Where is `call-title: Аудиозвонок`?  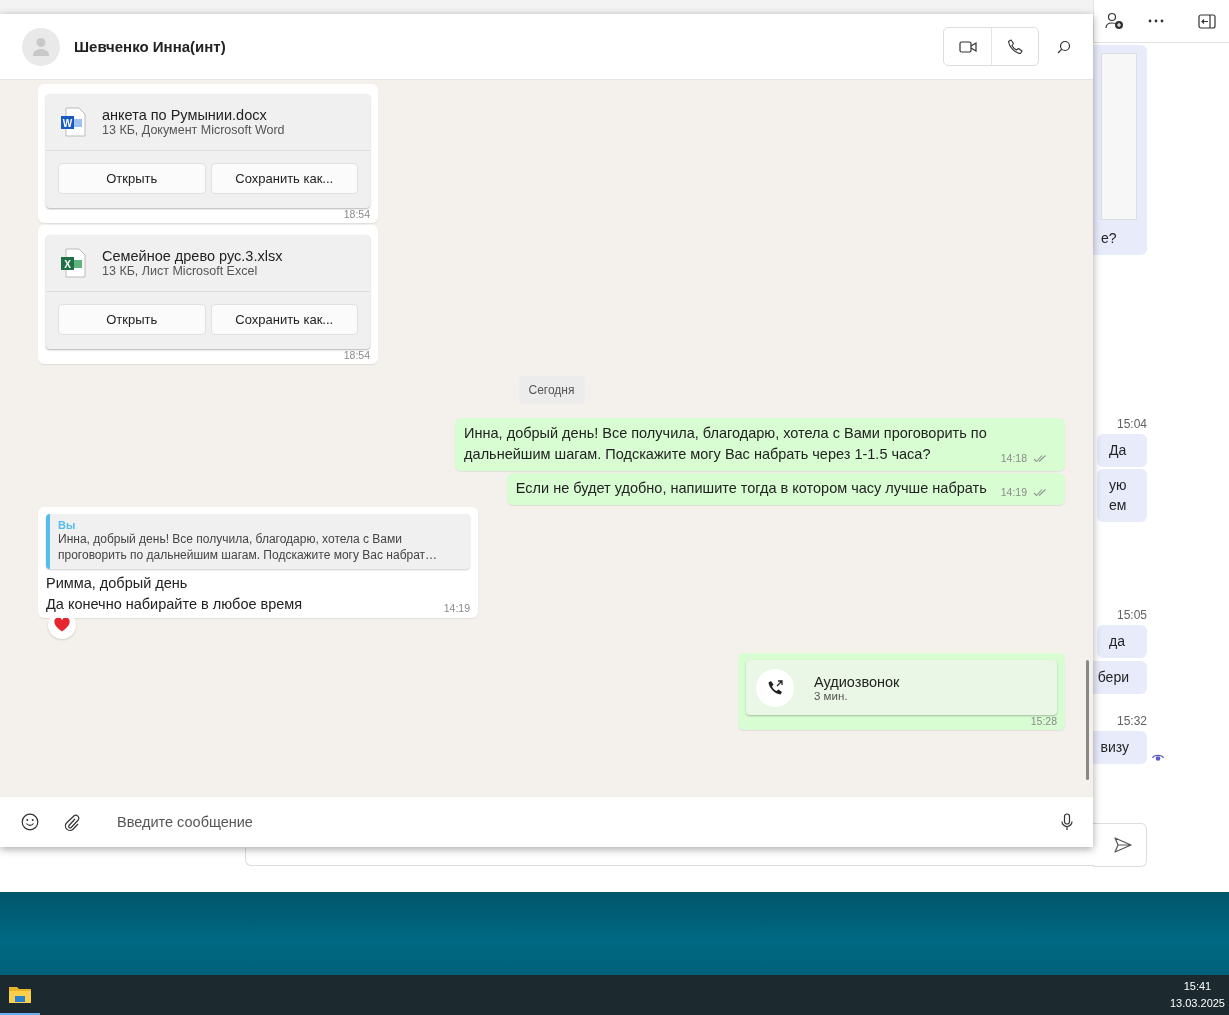
call-title: Аудиозвонок is located at coordinates (857, 681).